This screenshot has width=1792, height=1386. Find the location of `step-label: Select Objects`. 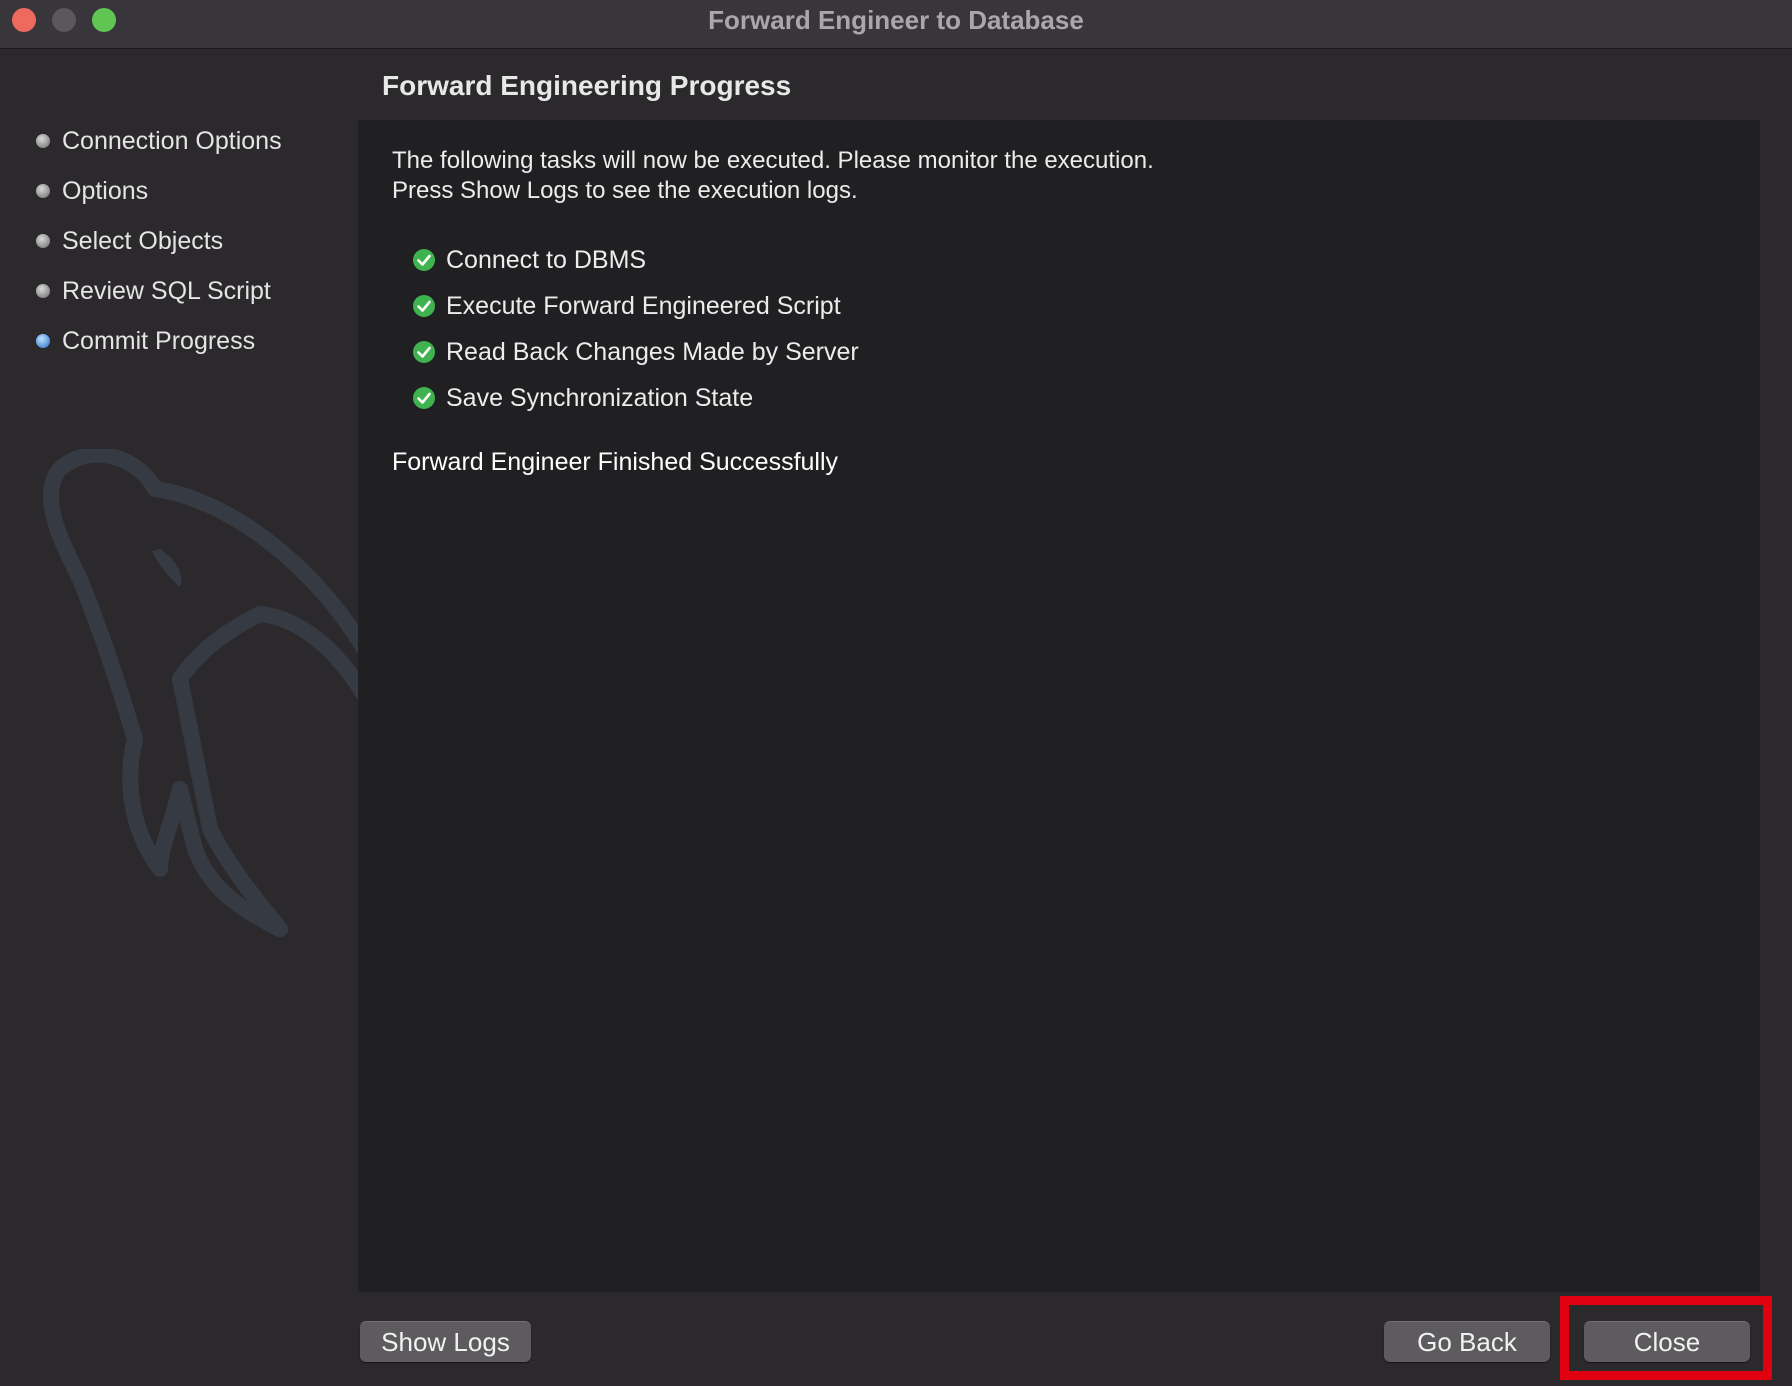

step-label: Select Objects is located at coordinates (143, 241).